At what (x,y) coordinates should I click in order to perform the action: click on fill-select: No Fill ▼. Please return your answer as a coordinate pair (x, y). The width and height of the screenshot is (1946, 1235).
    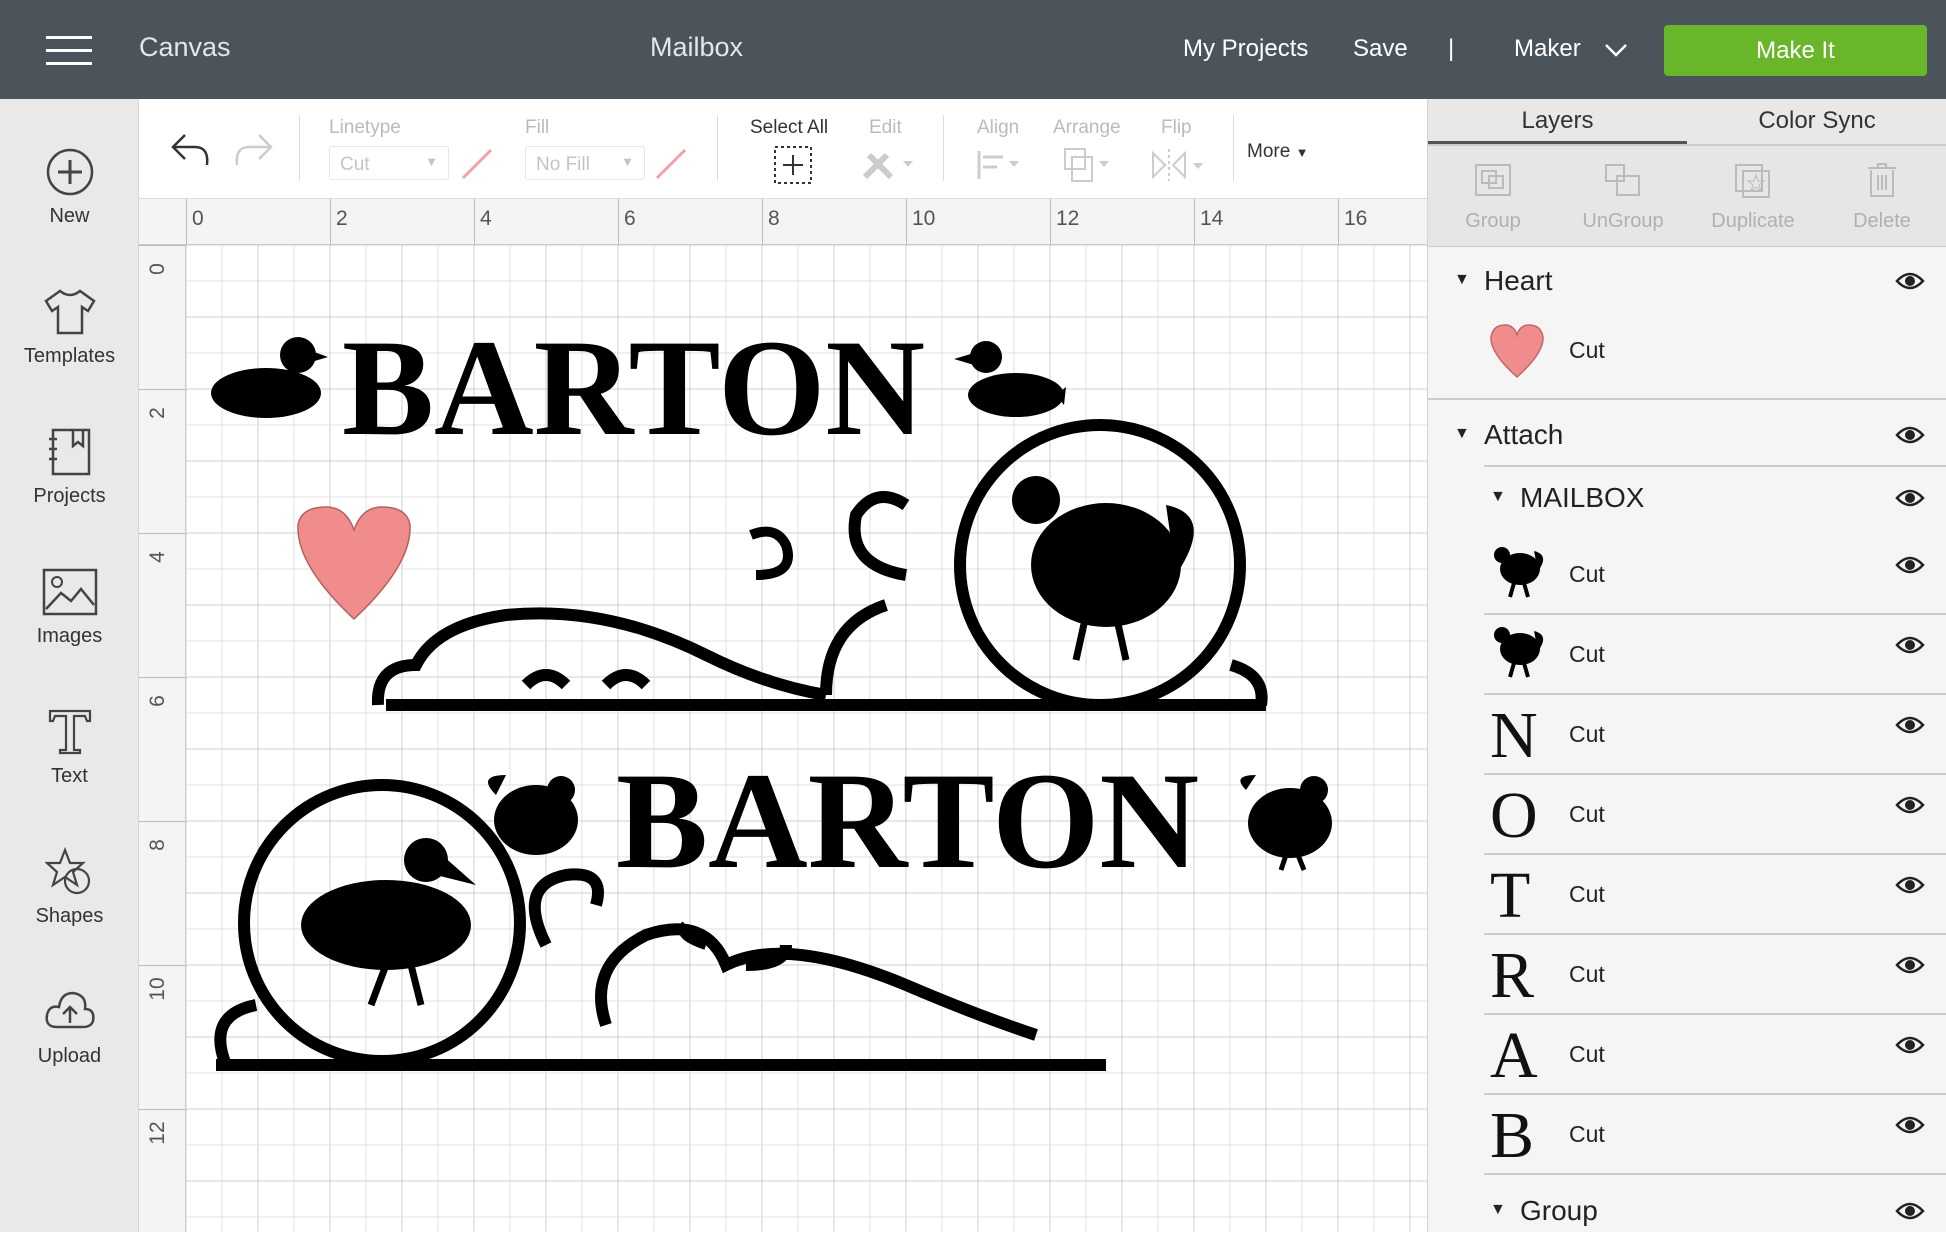
    Looking at the image, I should click on (585, 163).